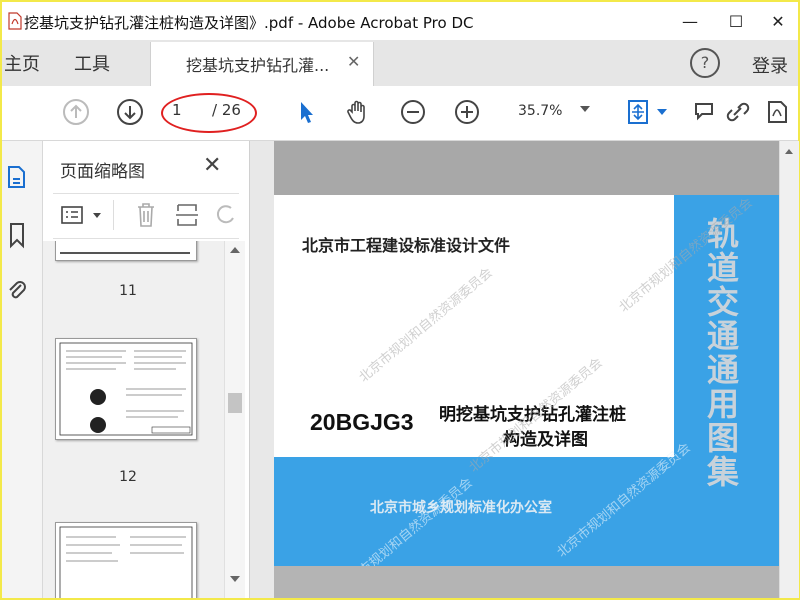 The width and height of the screenshot is (800, 600). Describe the element at coordinates (638, 112) in the screenshot. I see `fit-page-icon` at that location.